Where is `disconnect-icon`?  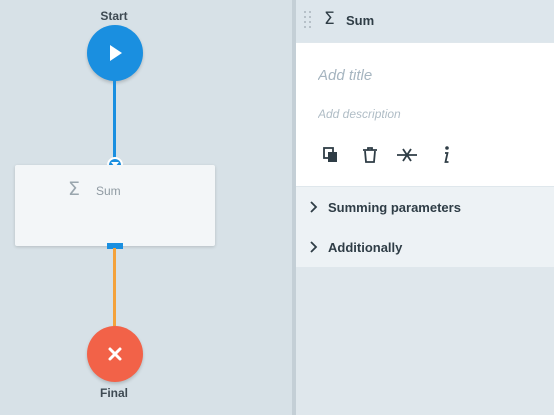 disconnect-icon is located at coordinates (407, 155).